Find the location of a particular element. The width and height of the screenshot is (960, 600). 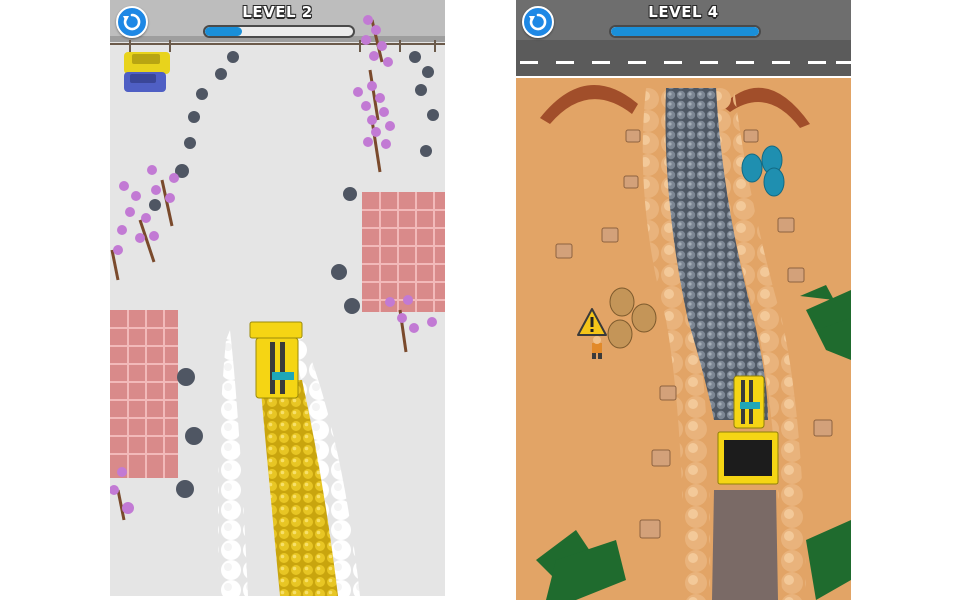

parked-car-yellow is located at coordinates (147, 63).